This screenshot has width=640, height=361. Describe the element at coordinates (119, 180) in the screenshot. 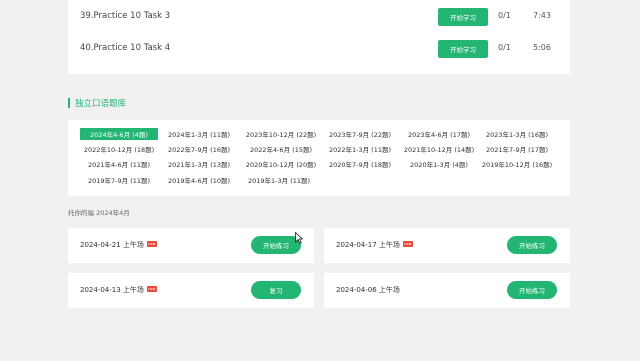

I see `year-chip: 2019年7-9月 (11题)` at that location.